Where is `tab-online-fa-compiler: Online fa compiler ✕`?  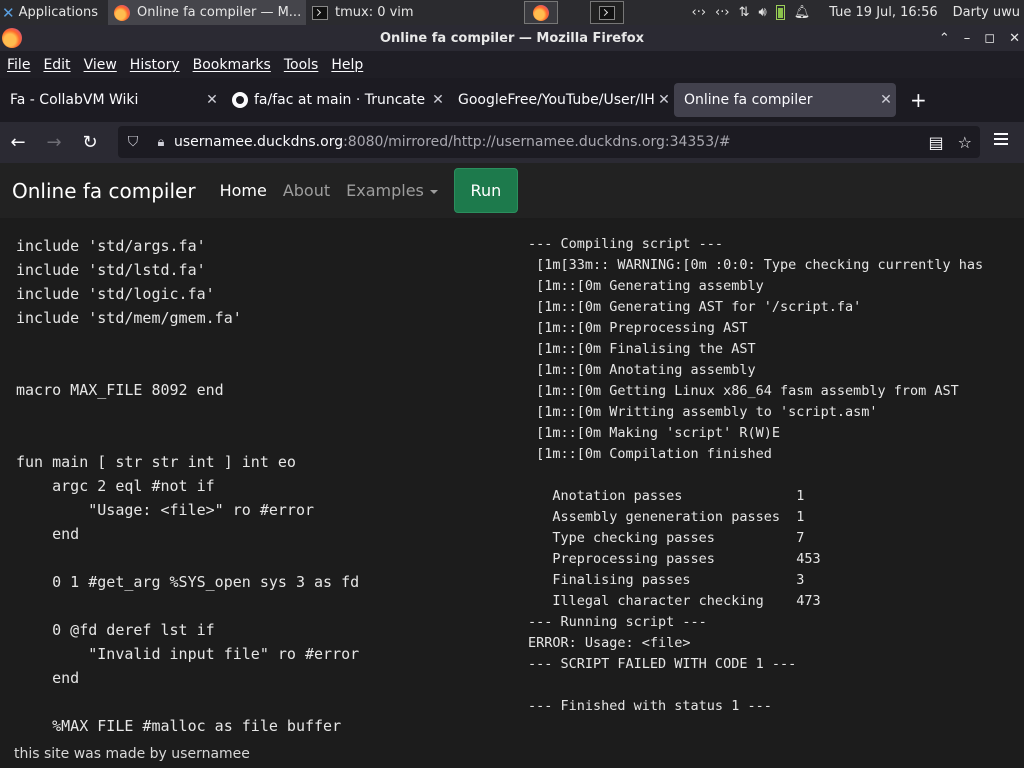
tab-online-fa-compiler: Online fa compiler ✕ is located at coordinates (785, 100).